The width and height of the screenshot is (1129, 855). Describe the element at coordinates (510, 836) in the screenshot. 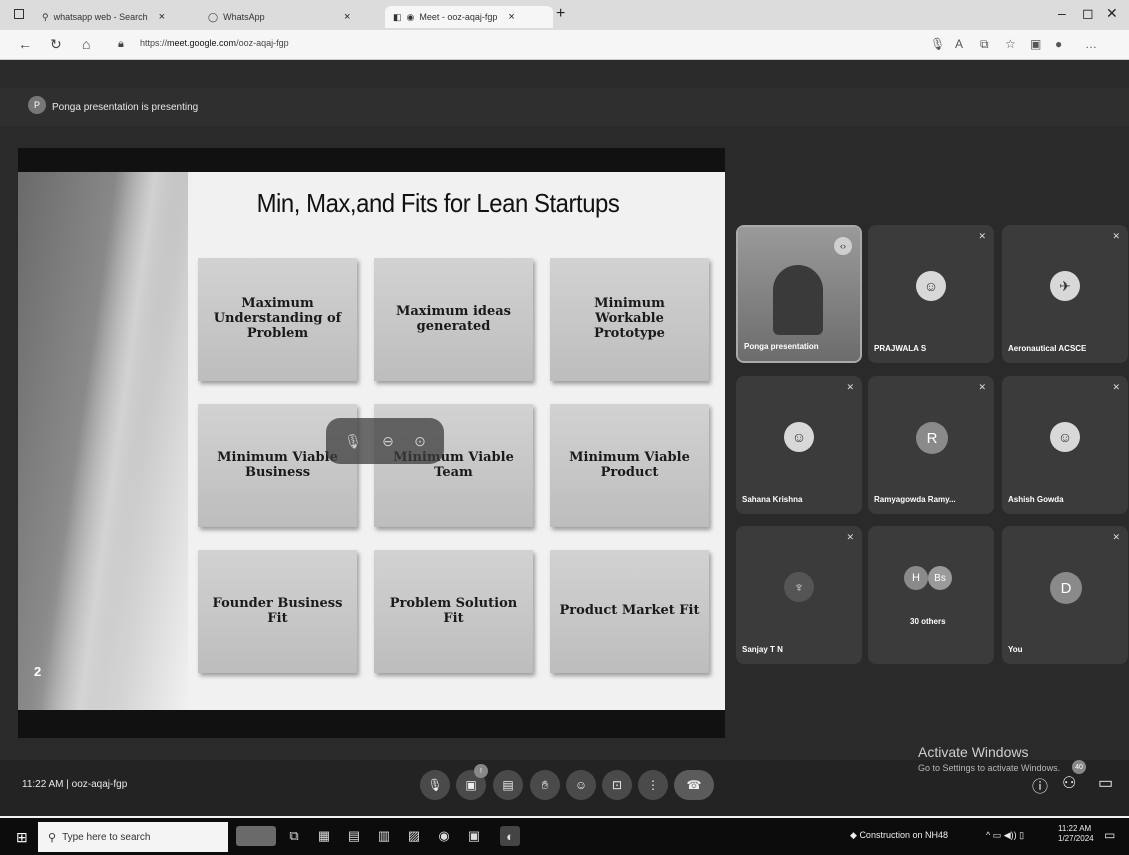

I see `edge-icon: ◐` at that location.